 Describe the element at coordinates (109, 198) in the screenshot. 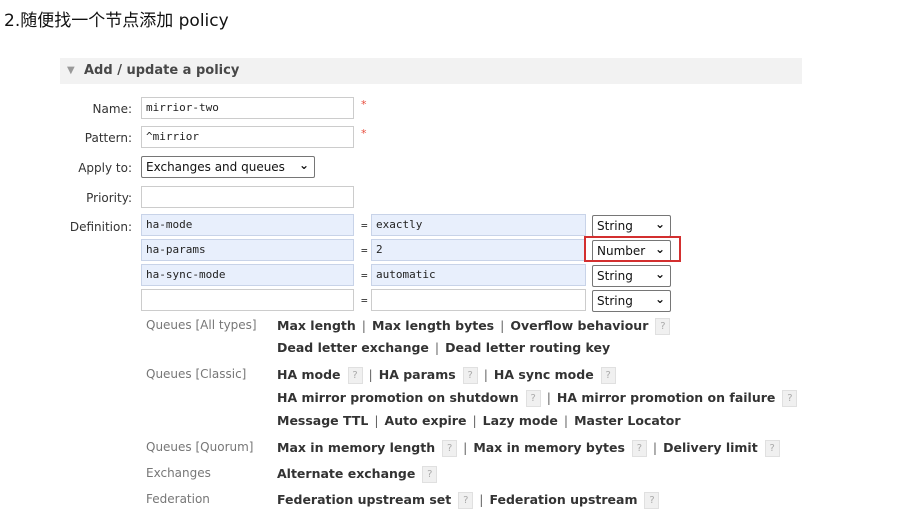

I see `priority-label: Priority:` at that location.